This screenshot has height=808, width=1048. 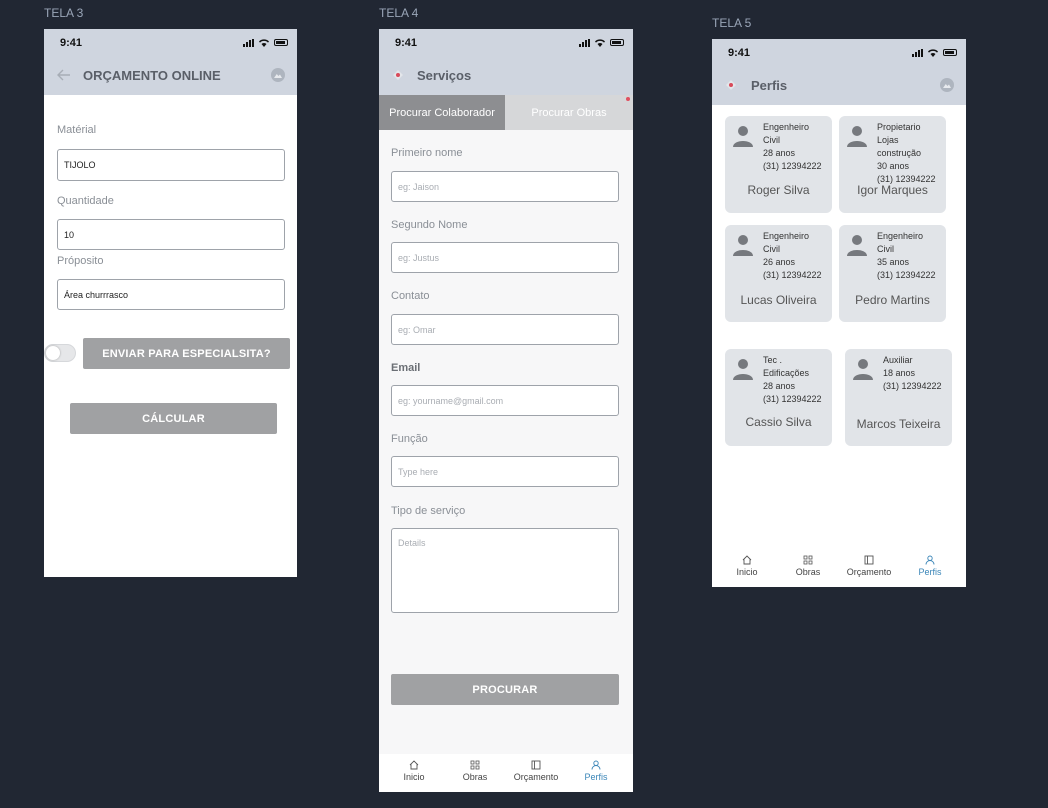 I want to click on tab-procurar-colaborador: Procurar Colaborador, so click(x=442, y=112).